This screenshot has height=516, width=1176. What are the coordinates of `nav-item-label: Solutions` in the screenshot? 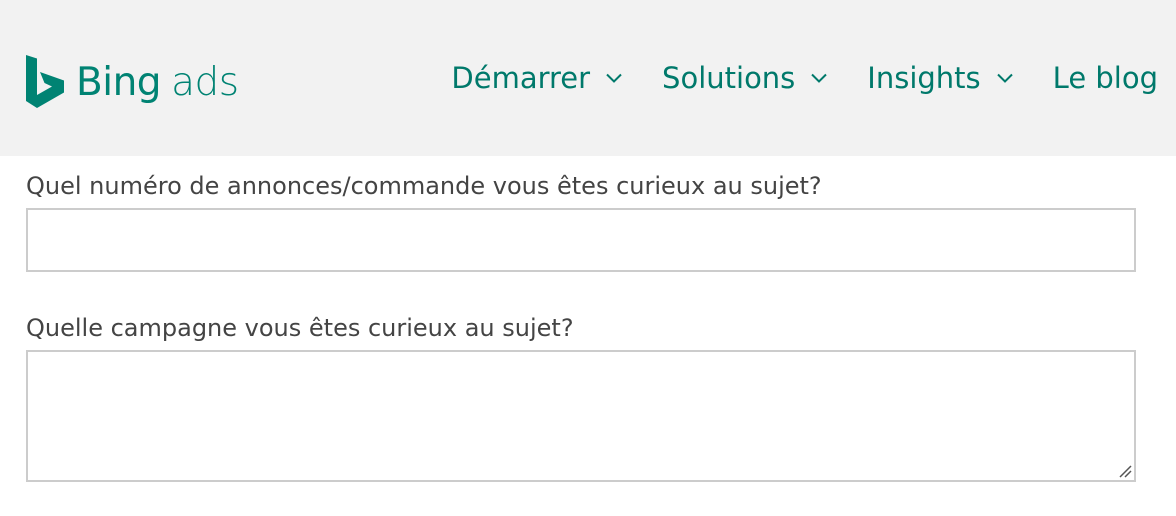 It's located at (729, 78).